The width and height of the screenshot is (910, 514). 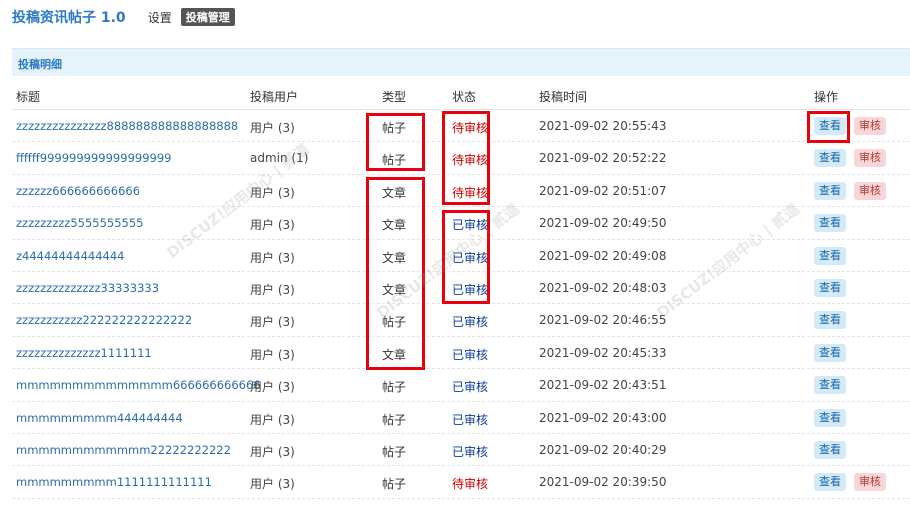 What do you see at coordinates (28, 97) in the screenshot?
I see `col-title-header: 标题` at bounding box center [28, 97].